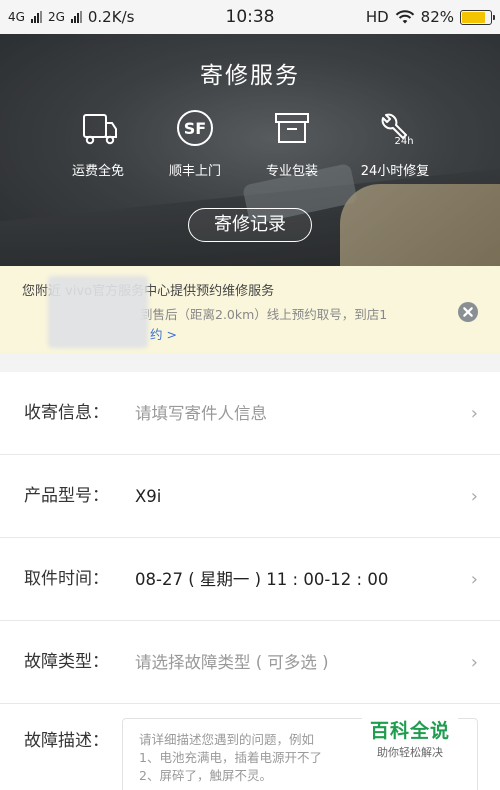 Image resolution: width=500 pixels, height=790 pixels. I want to click on watermark-title: 百科全说, so click(409, 731).